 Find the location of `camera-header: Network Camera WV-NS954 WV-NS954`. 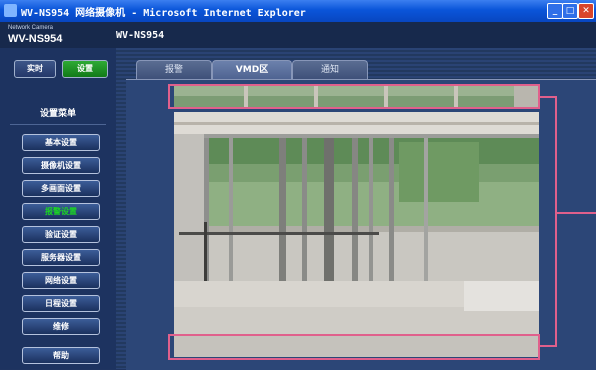

camera-header: Network Camera WV-NS954 WV-NS954 is located at coordinates (298, 35).